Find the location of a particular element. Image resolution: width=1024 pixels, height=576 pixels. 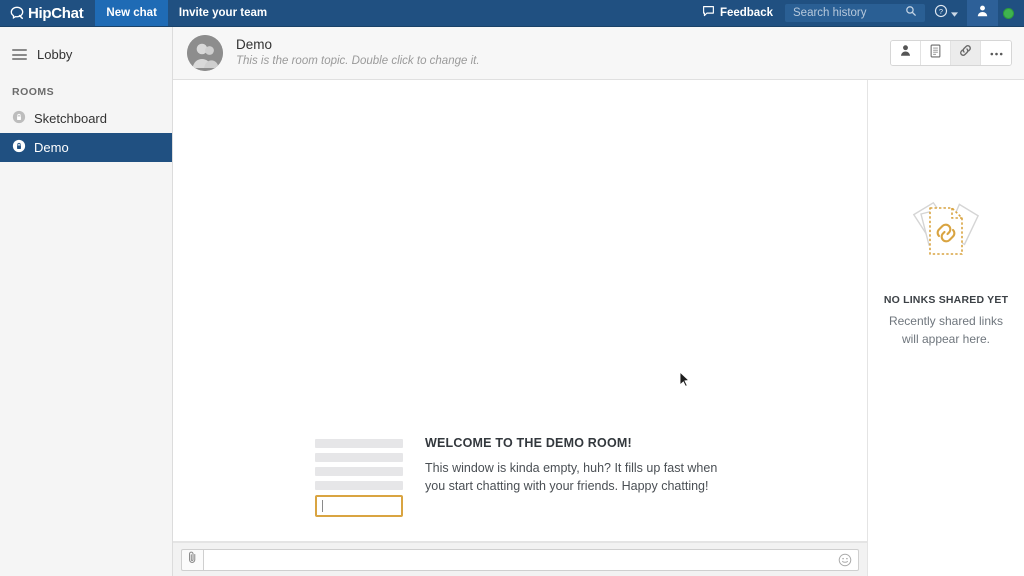

search-icon is located at coordinates (911, 13).